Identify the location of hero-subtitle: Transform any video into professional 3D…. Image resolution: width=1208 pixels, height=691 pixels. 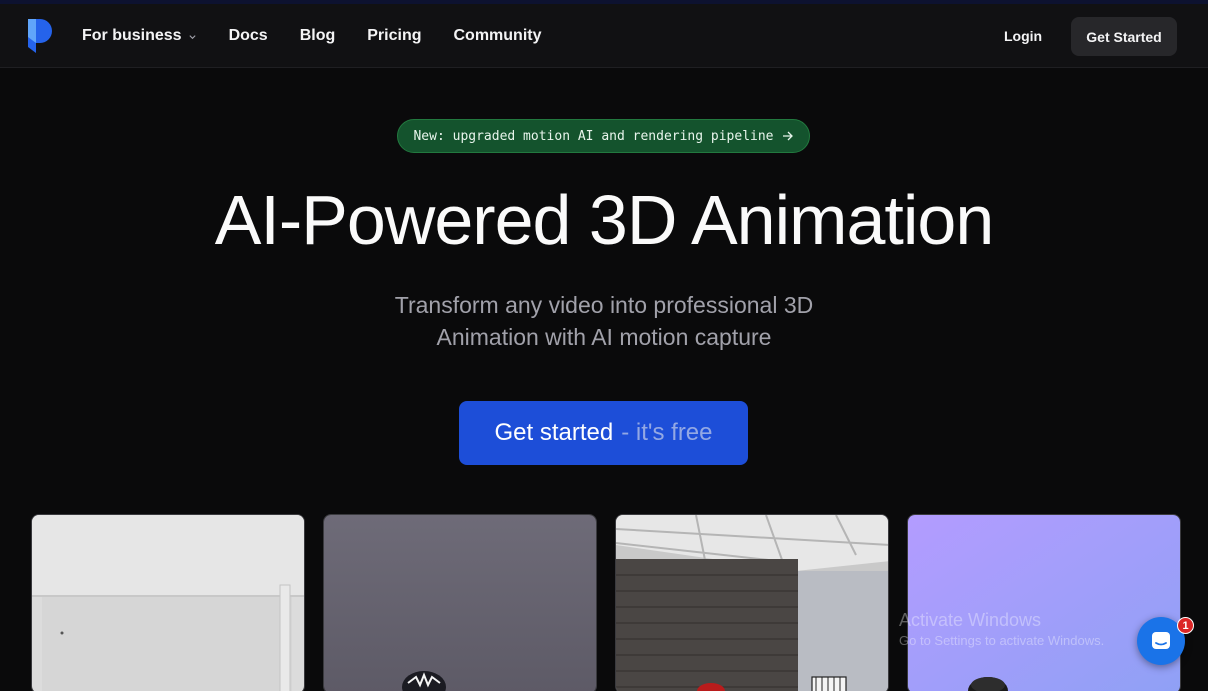
(604, 321).